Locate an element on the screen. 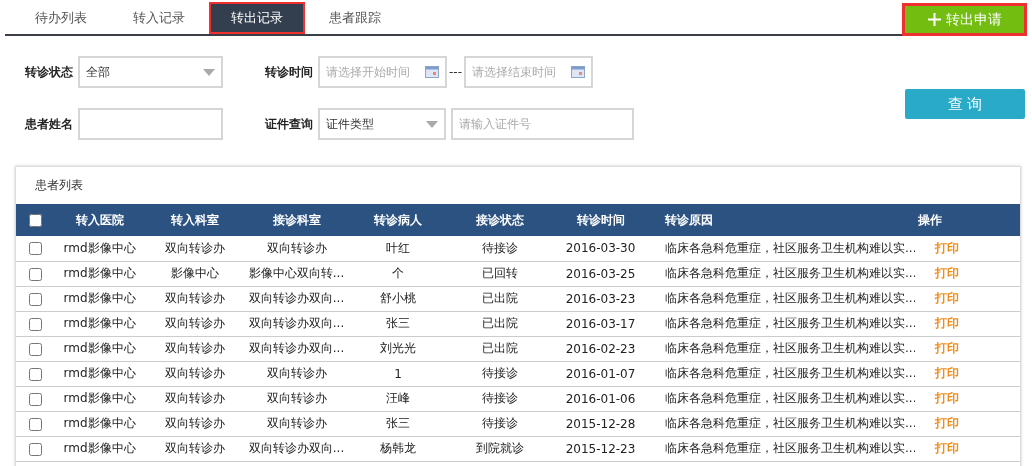  column-header: 转诊时间 is located at coordinates (601, 220).